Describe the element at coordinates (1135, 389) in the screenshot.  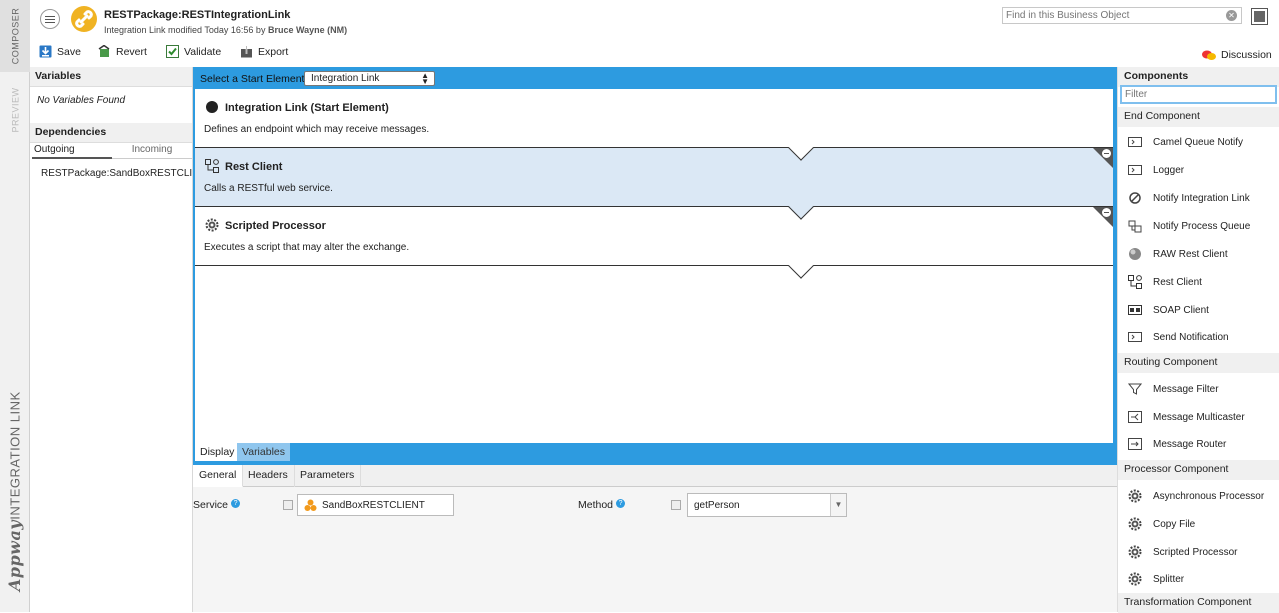
I see `filter-funnel-icon` at that location.